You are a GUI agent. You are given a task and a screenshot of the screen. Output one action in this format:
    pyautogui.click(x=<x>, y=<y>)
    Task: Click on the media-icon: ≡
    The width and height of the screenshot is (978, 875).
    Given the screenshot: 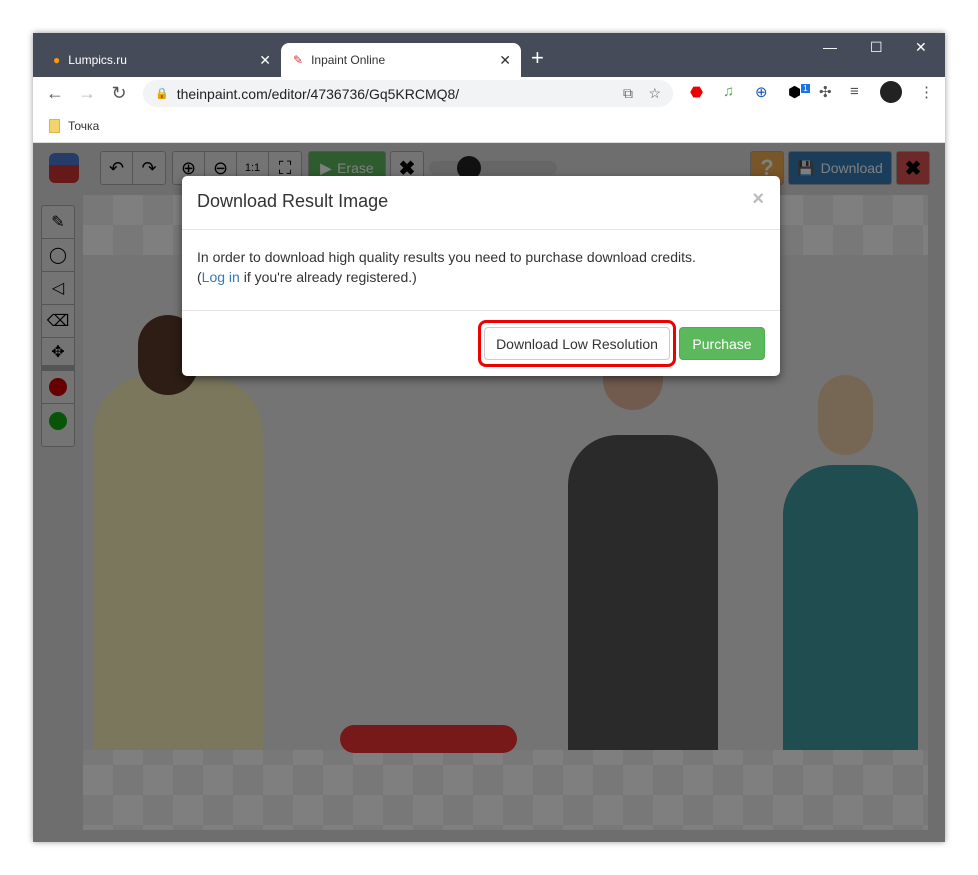 What is the action you would take?
    pyautogui.click(x=854, y=91)
    